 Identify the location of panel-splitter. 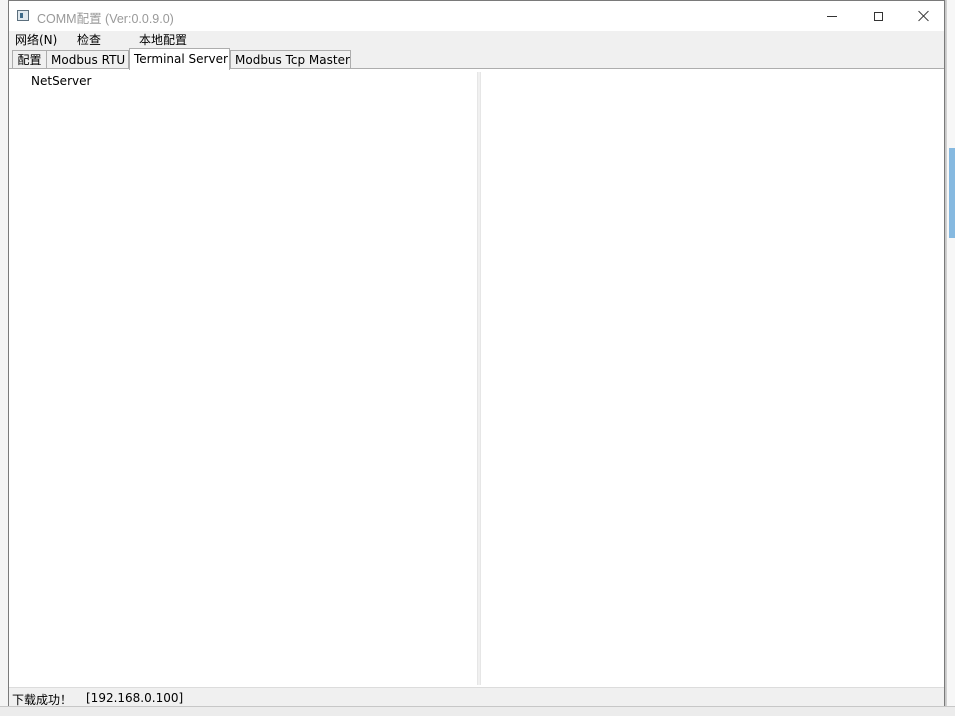
(479, 378).